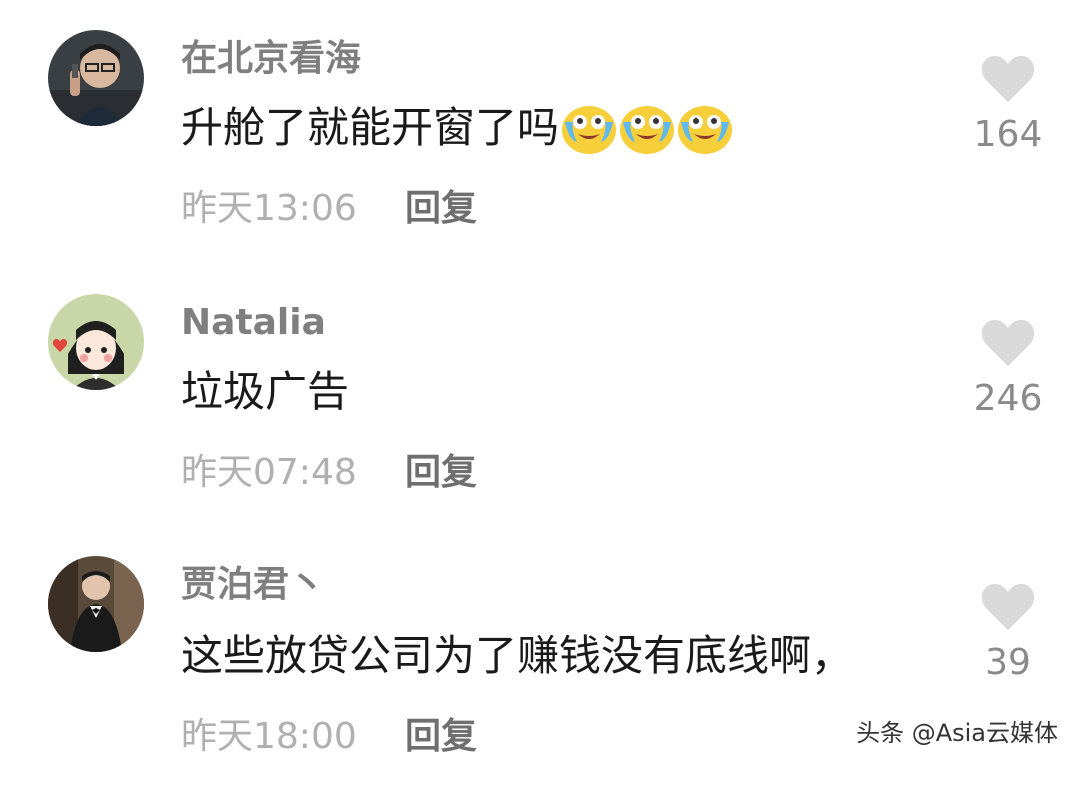  I want to click on username: 贾泊君丶, so click(253, 585).